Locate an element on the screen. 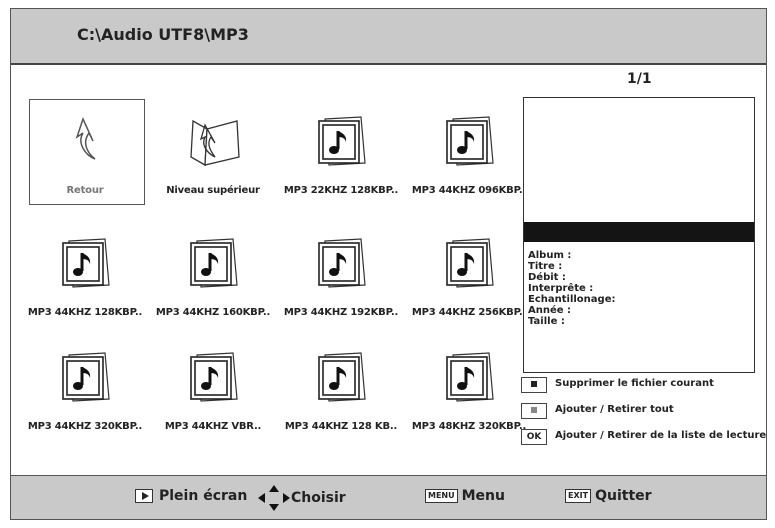  legend-text: Supprimer le fichier courant is located at coordinates (634, 383).